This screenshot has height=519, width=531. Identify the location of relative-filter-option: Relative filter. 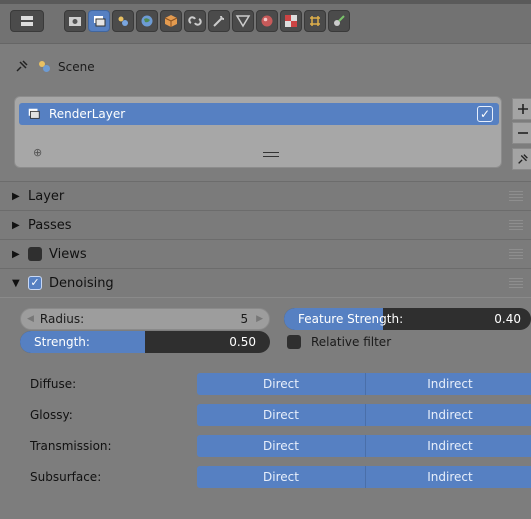
(339, 342).